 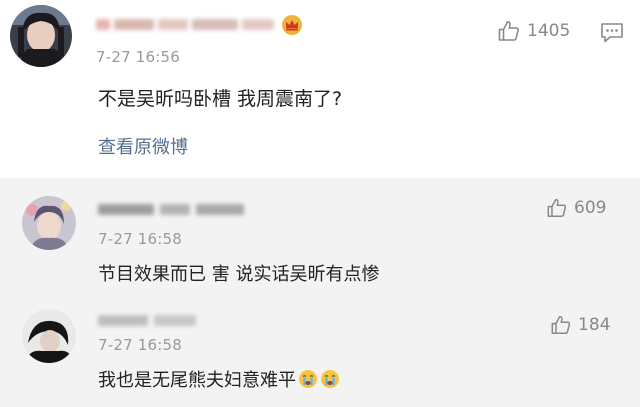 I want to click on reply-text-container: 我也是无尾熊夫妇意难平, so click(x=219, y=379).